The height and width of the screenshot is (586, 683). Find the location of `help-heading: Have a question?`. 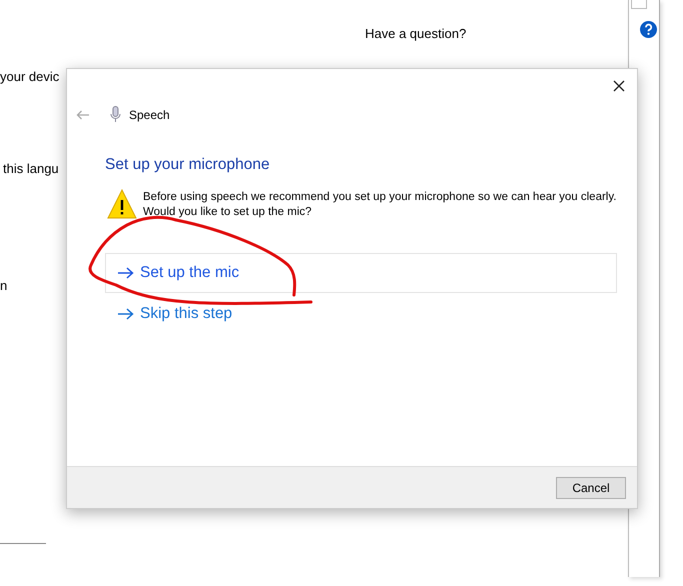

help-heading: Have a question? is located at coordinates (416, 33).